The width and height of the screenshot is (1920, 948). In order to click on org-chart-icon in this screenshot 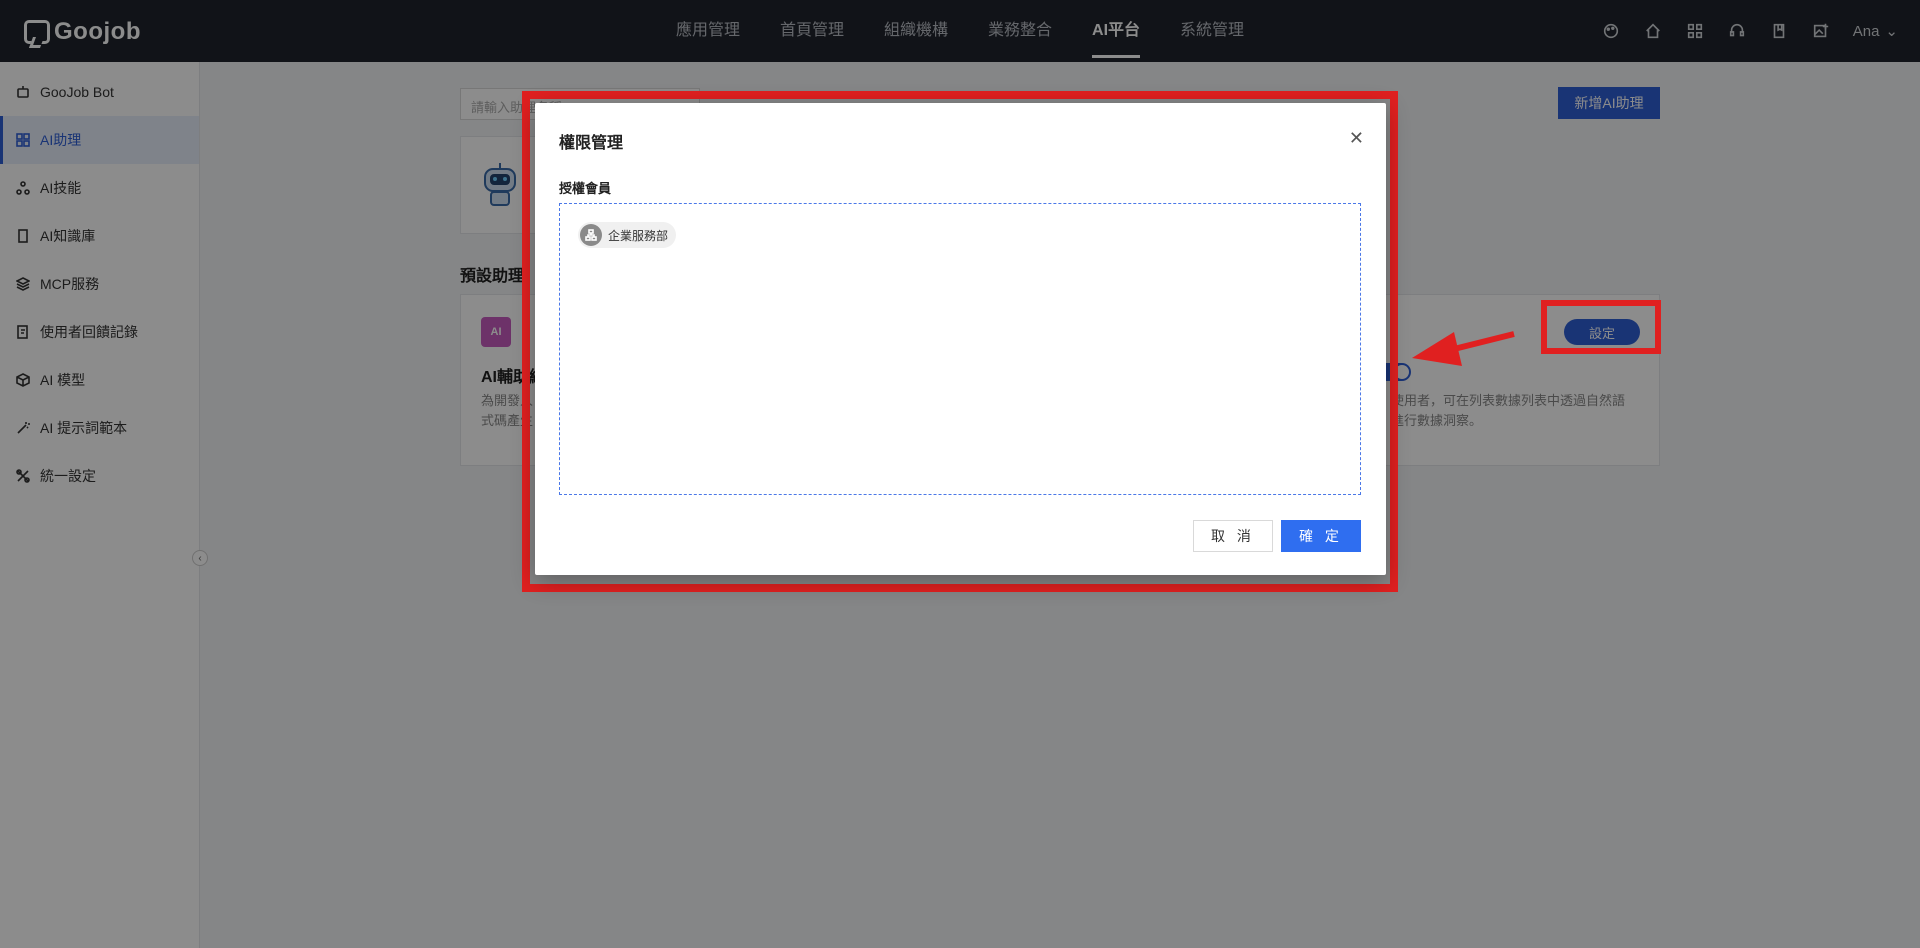, I will do `click(591, 235)`.